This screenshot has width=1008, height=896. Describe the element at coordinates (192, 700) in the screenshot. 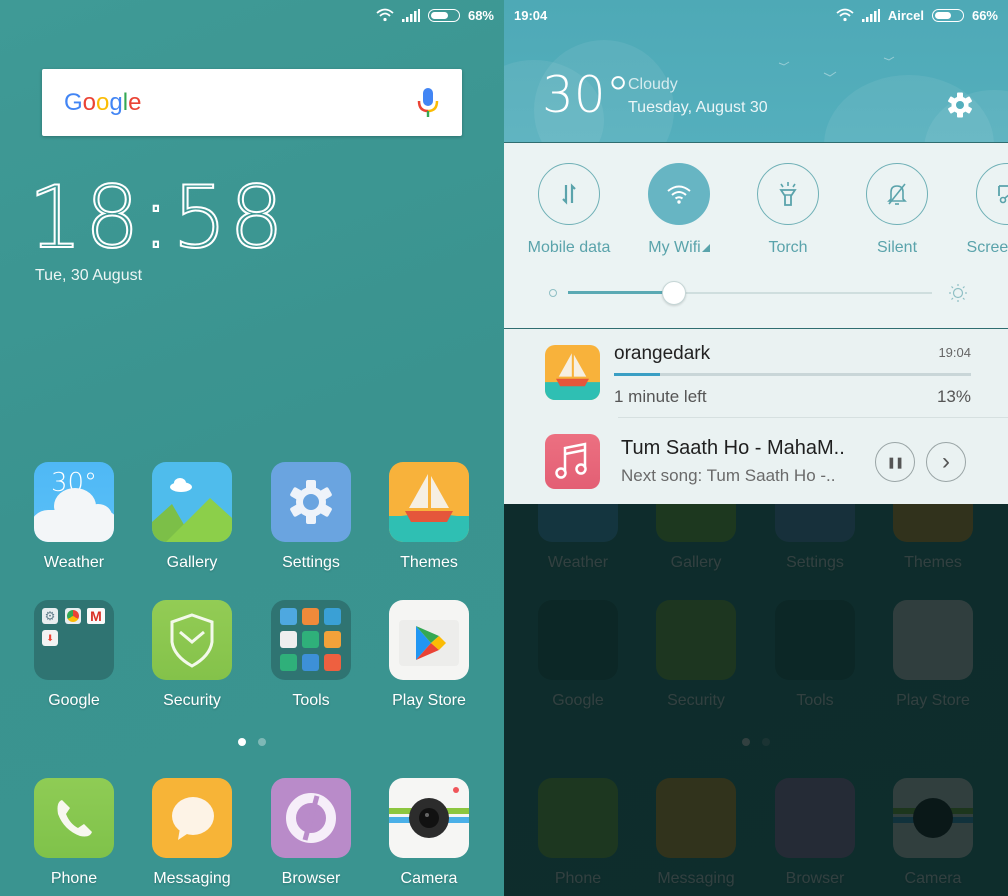

I see `app-label: Security` at that location.